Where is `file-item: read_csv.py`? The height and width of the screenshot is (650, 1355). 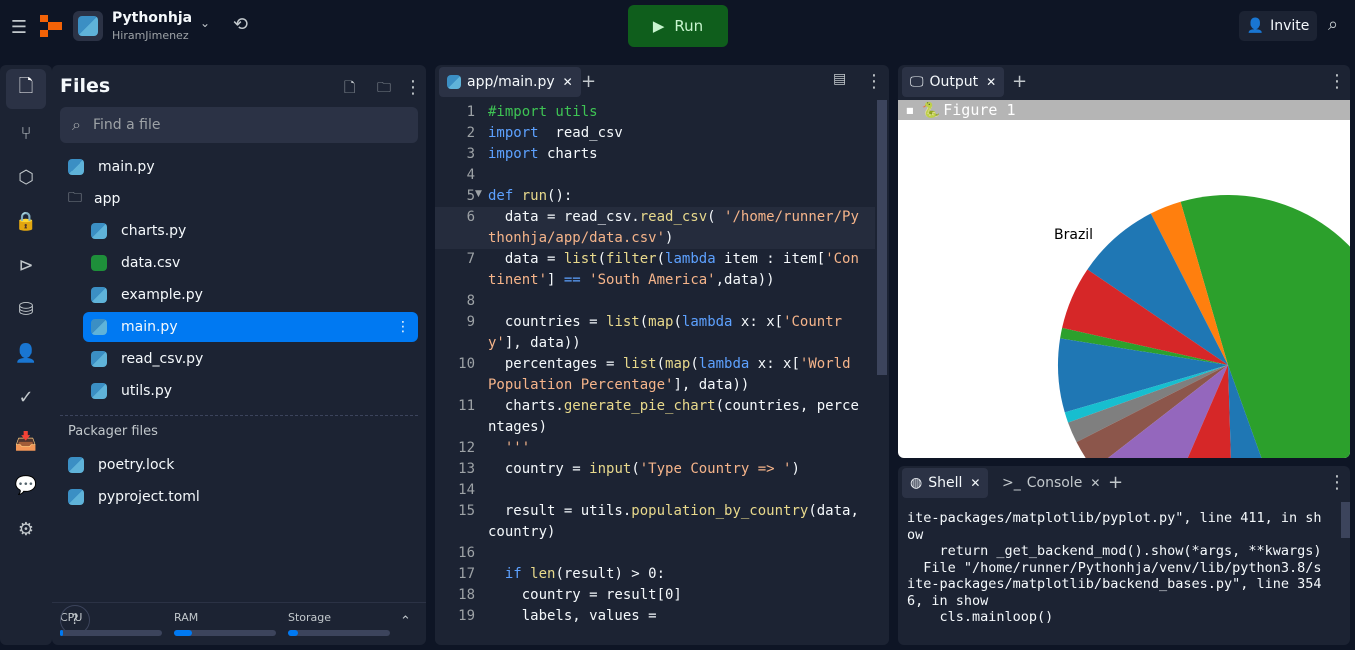 file-item: read_csv.py is located at coordinates (250, 359).